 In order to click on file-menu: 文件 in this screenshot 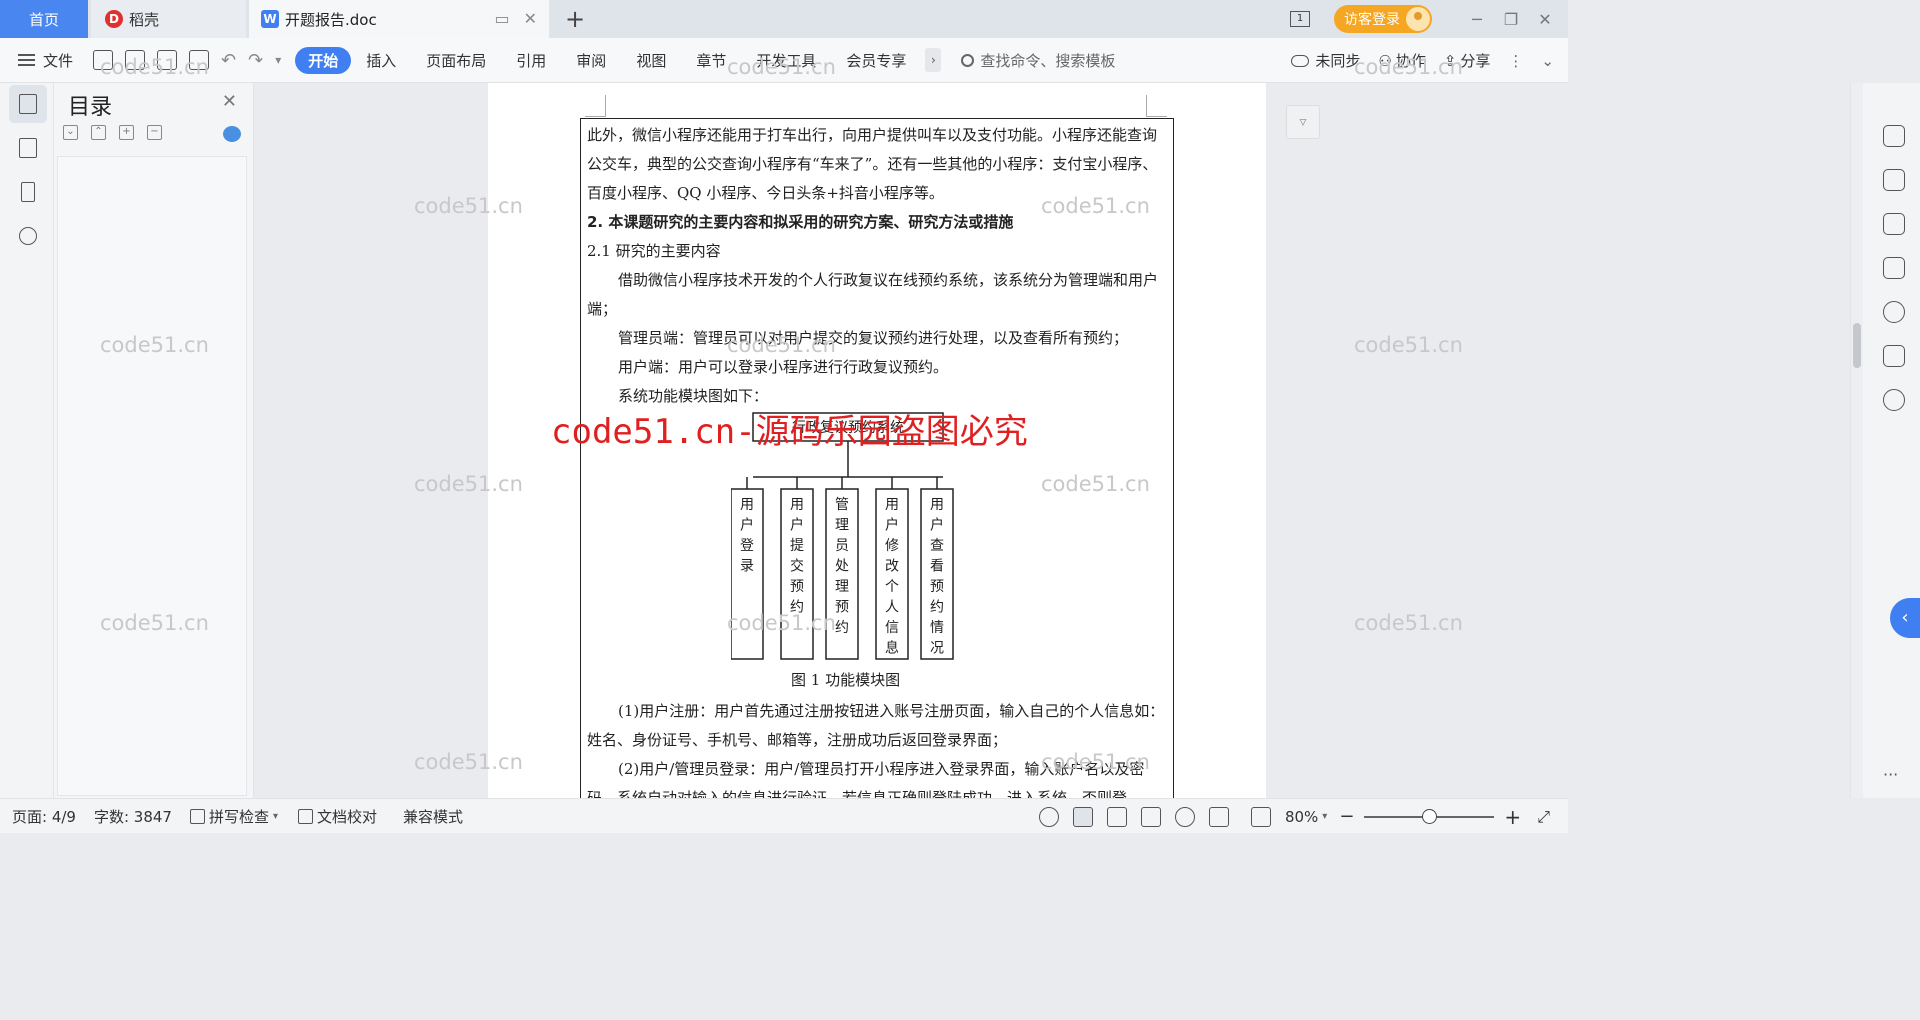, I will do `click(45, 60)`.